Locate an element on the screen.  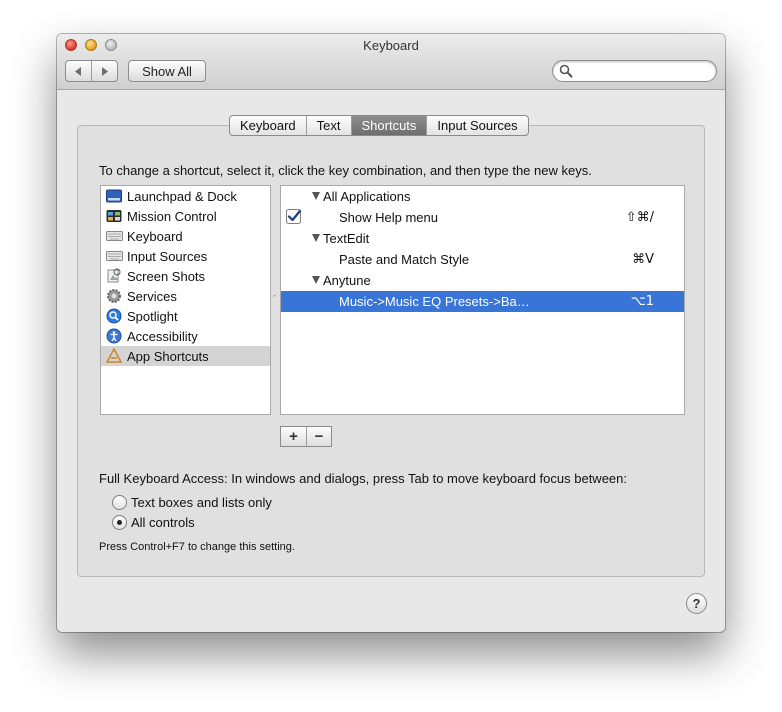
mission-control-icon is located at coordinates (114, 216).